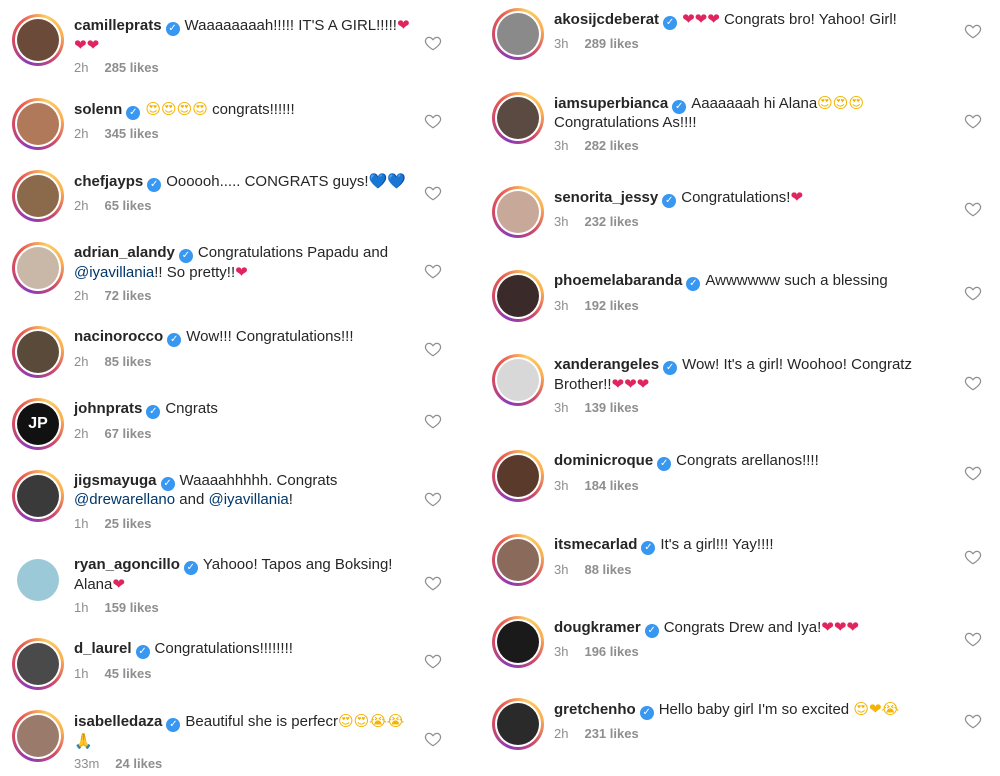  What do you see at coordinates (127, 564) in the screenshot?
I see `comment-username: ryan_agoncillo` at bounding box center [127, 564].